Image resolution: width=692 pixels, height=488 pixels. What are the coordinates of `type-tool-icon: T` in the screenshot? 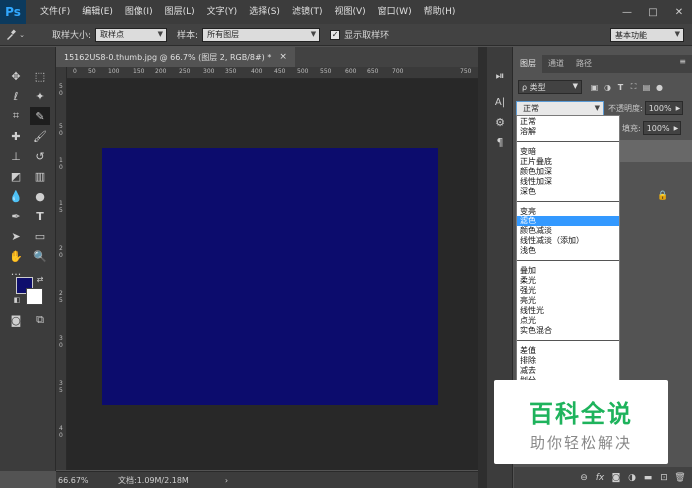 It's located at (40, 216).